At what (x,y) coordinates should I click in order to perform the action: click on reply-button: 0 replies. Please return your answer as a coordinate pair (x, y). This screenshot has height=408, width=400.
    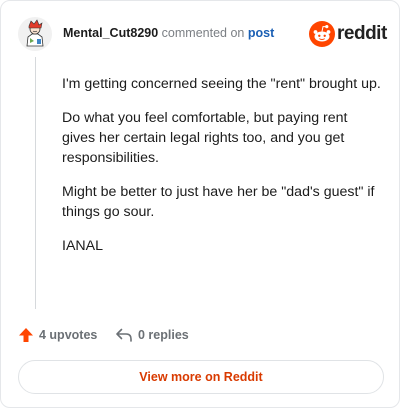
    Looking at the image, I should click on (152, 335).